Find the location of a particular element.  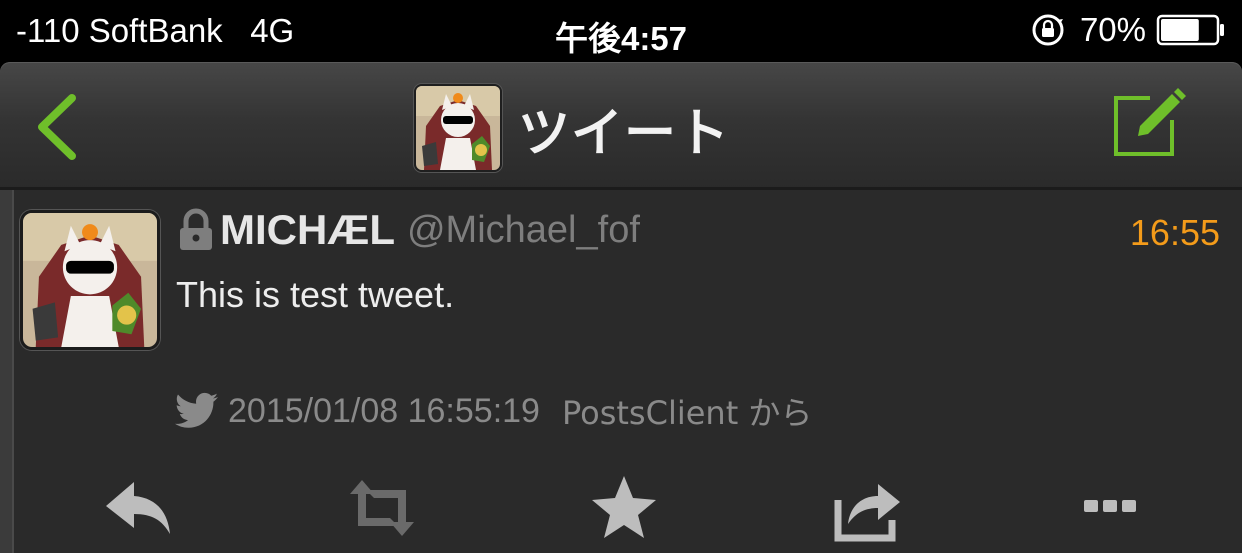

tweet-timestamp: 2015/01/08 16:55:19 is located at coordinates (384, 410).